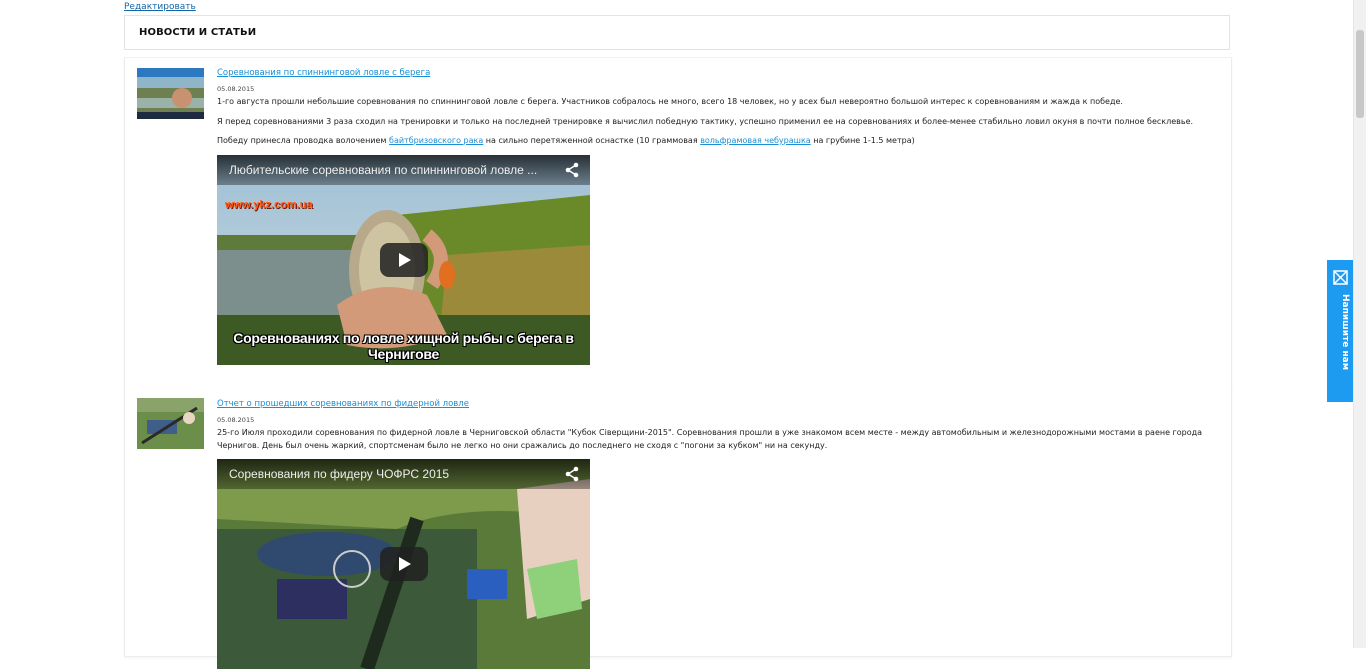 The height and width of the screenshot is (669, 1366). Describe the element at coordinates (303, 140) in the screenshot. I see `text-span: Победу принесла проводка волочением` at that location.